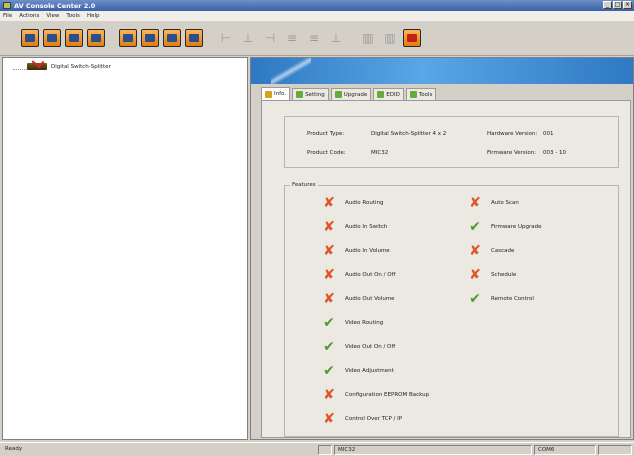 This screenshot has height=456, width=634. What do you see at coordinates (96, 38) in the screenshot?
I see `export-icon` at bounding box center [96, 38].